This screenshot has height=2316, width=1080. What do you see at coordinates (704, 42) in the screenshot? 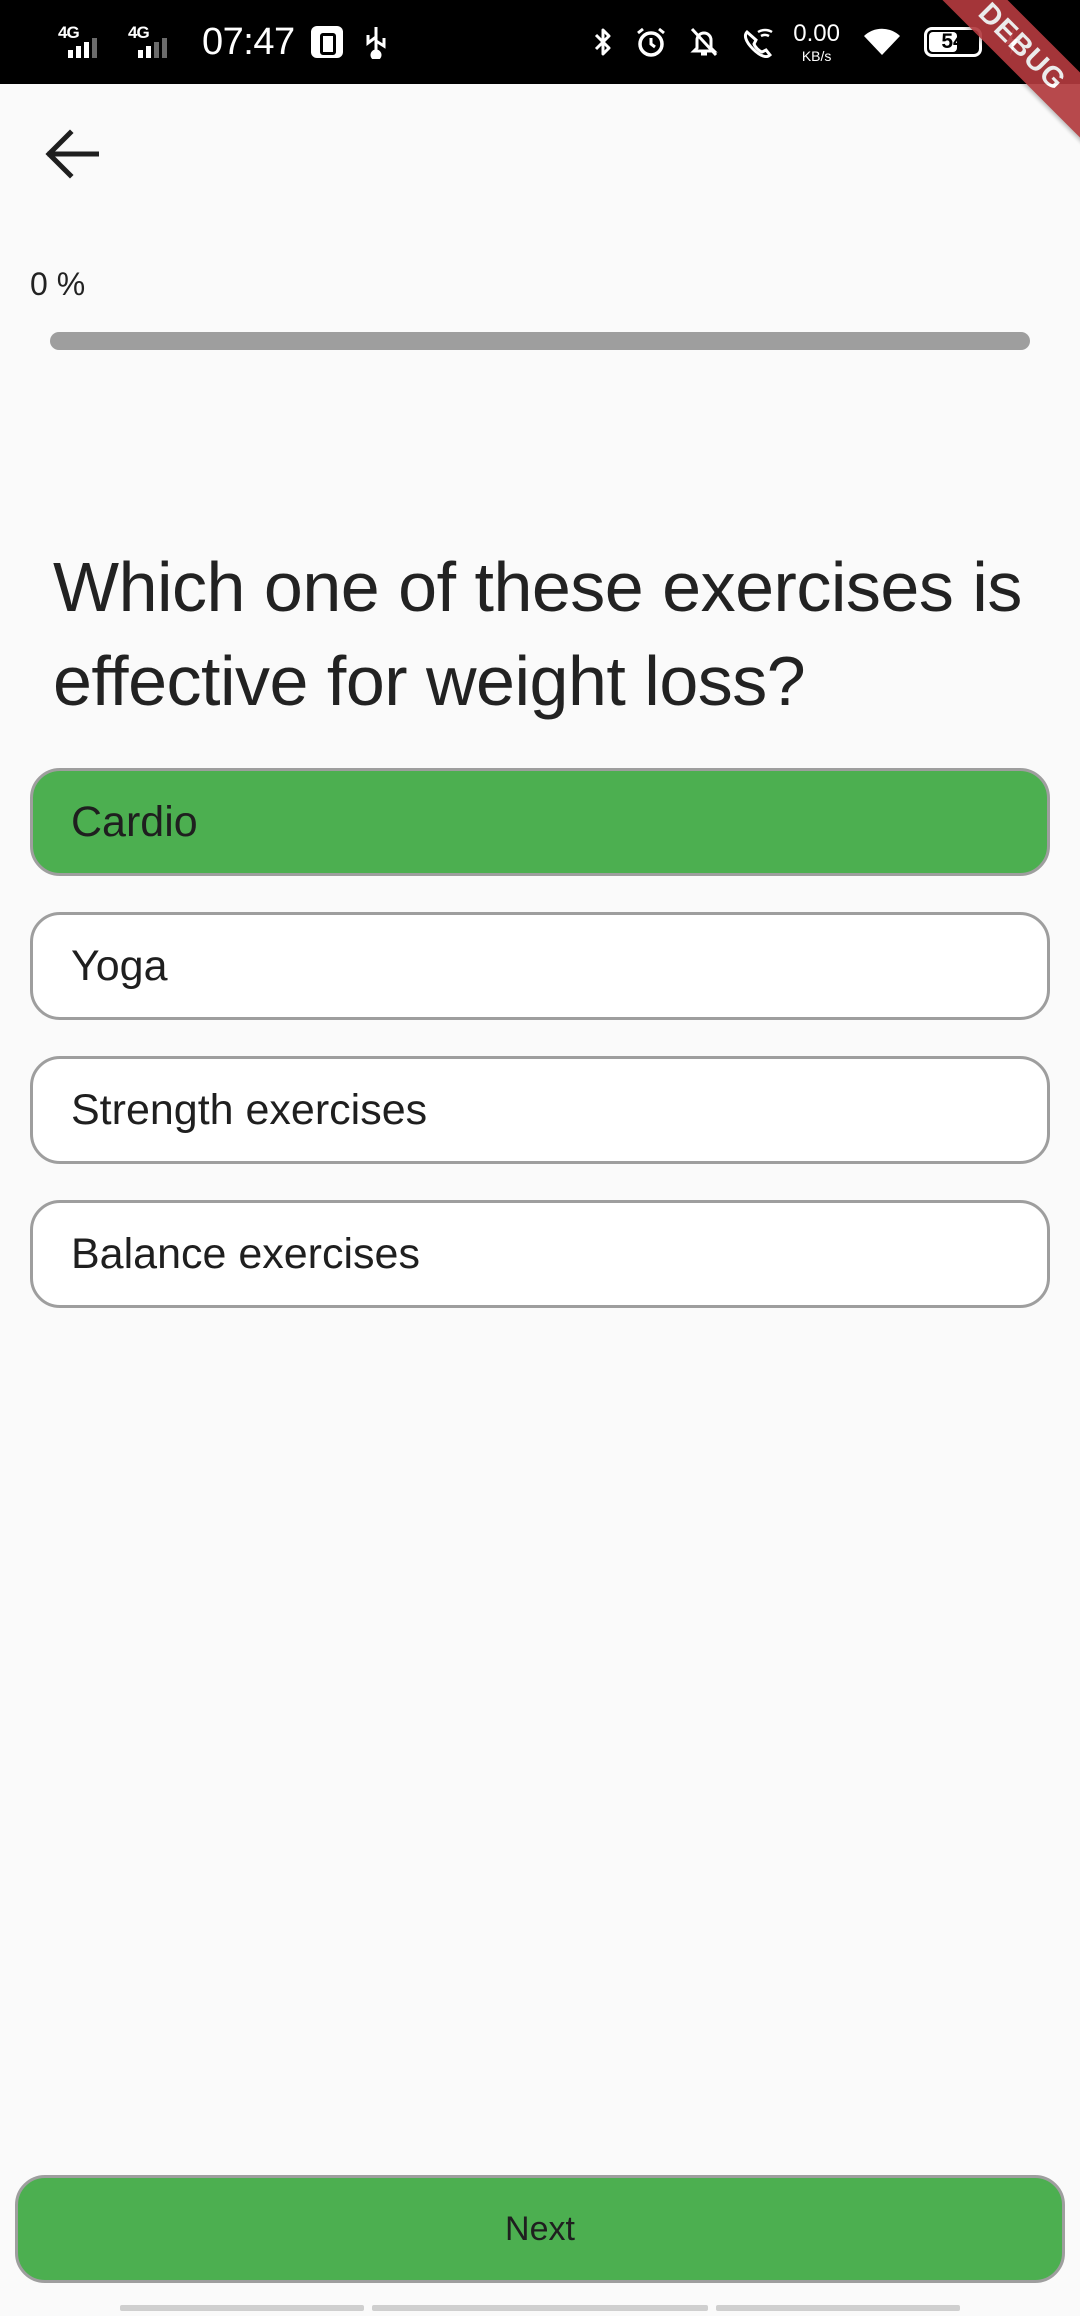
I see `do-not-disturb-icon` at bounding box center [704, 42].